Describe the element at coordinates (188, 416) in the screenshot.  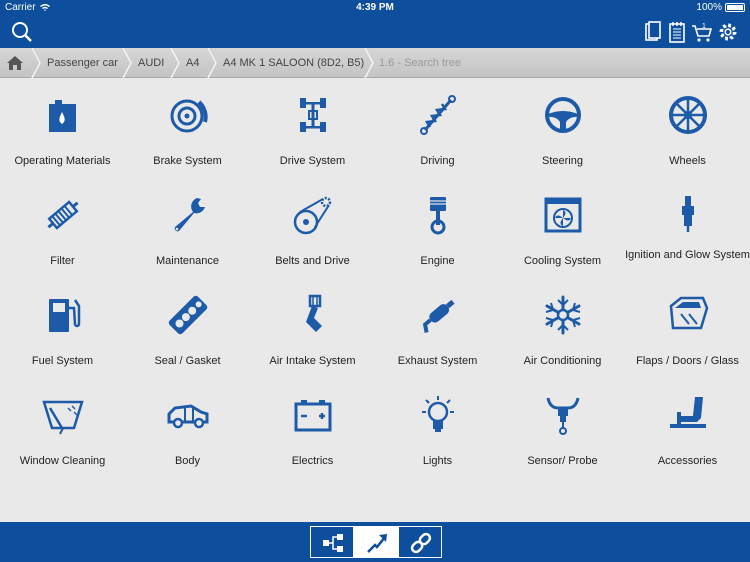
I see `car-body-icon` at that location.